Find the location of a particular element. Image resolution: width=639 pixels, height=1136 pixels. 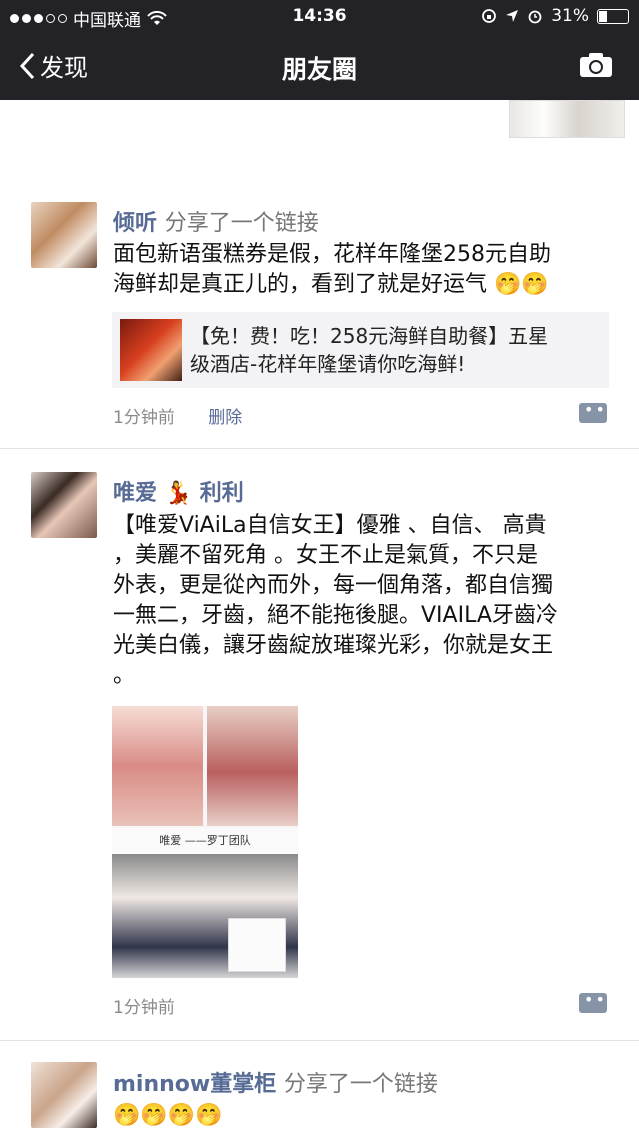

post-text: 🤭🤭🤭🤭 is located at coordinates (168, 1115).